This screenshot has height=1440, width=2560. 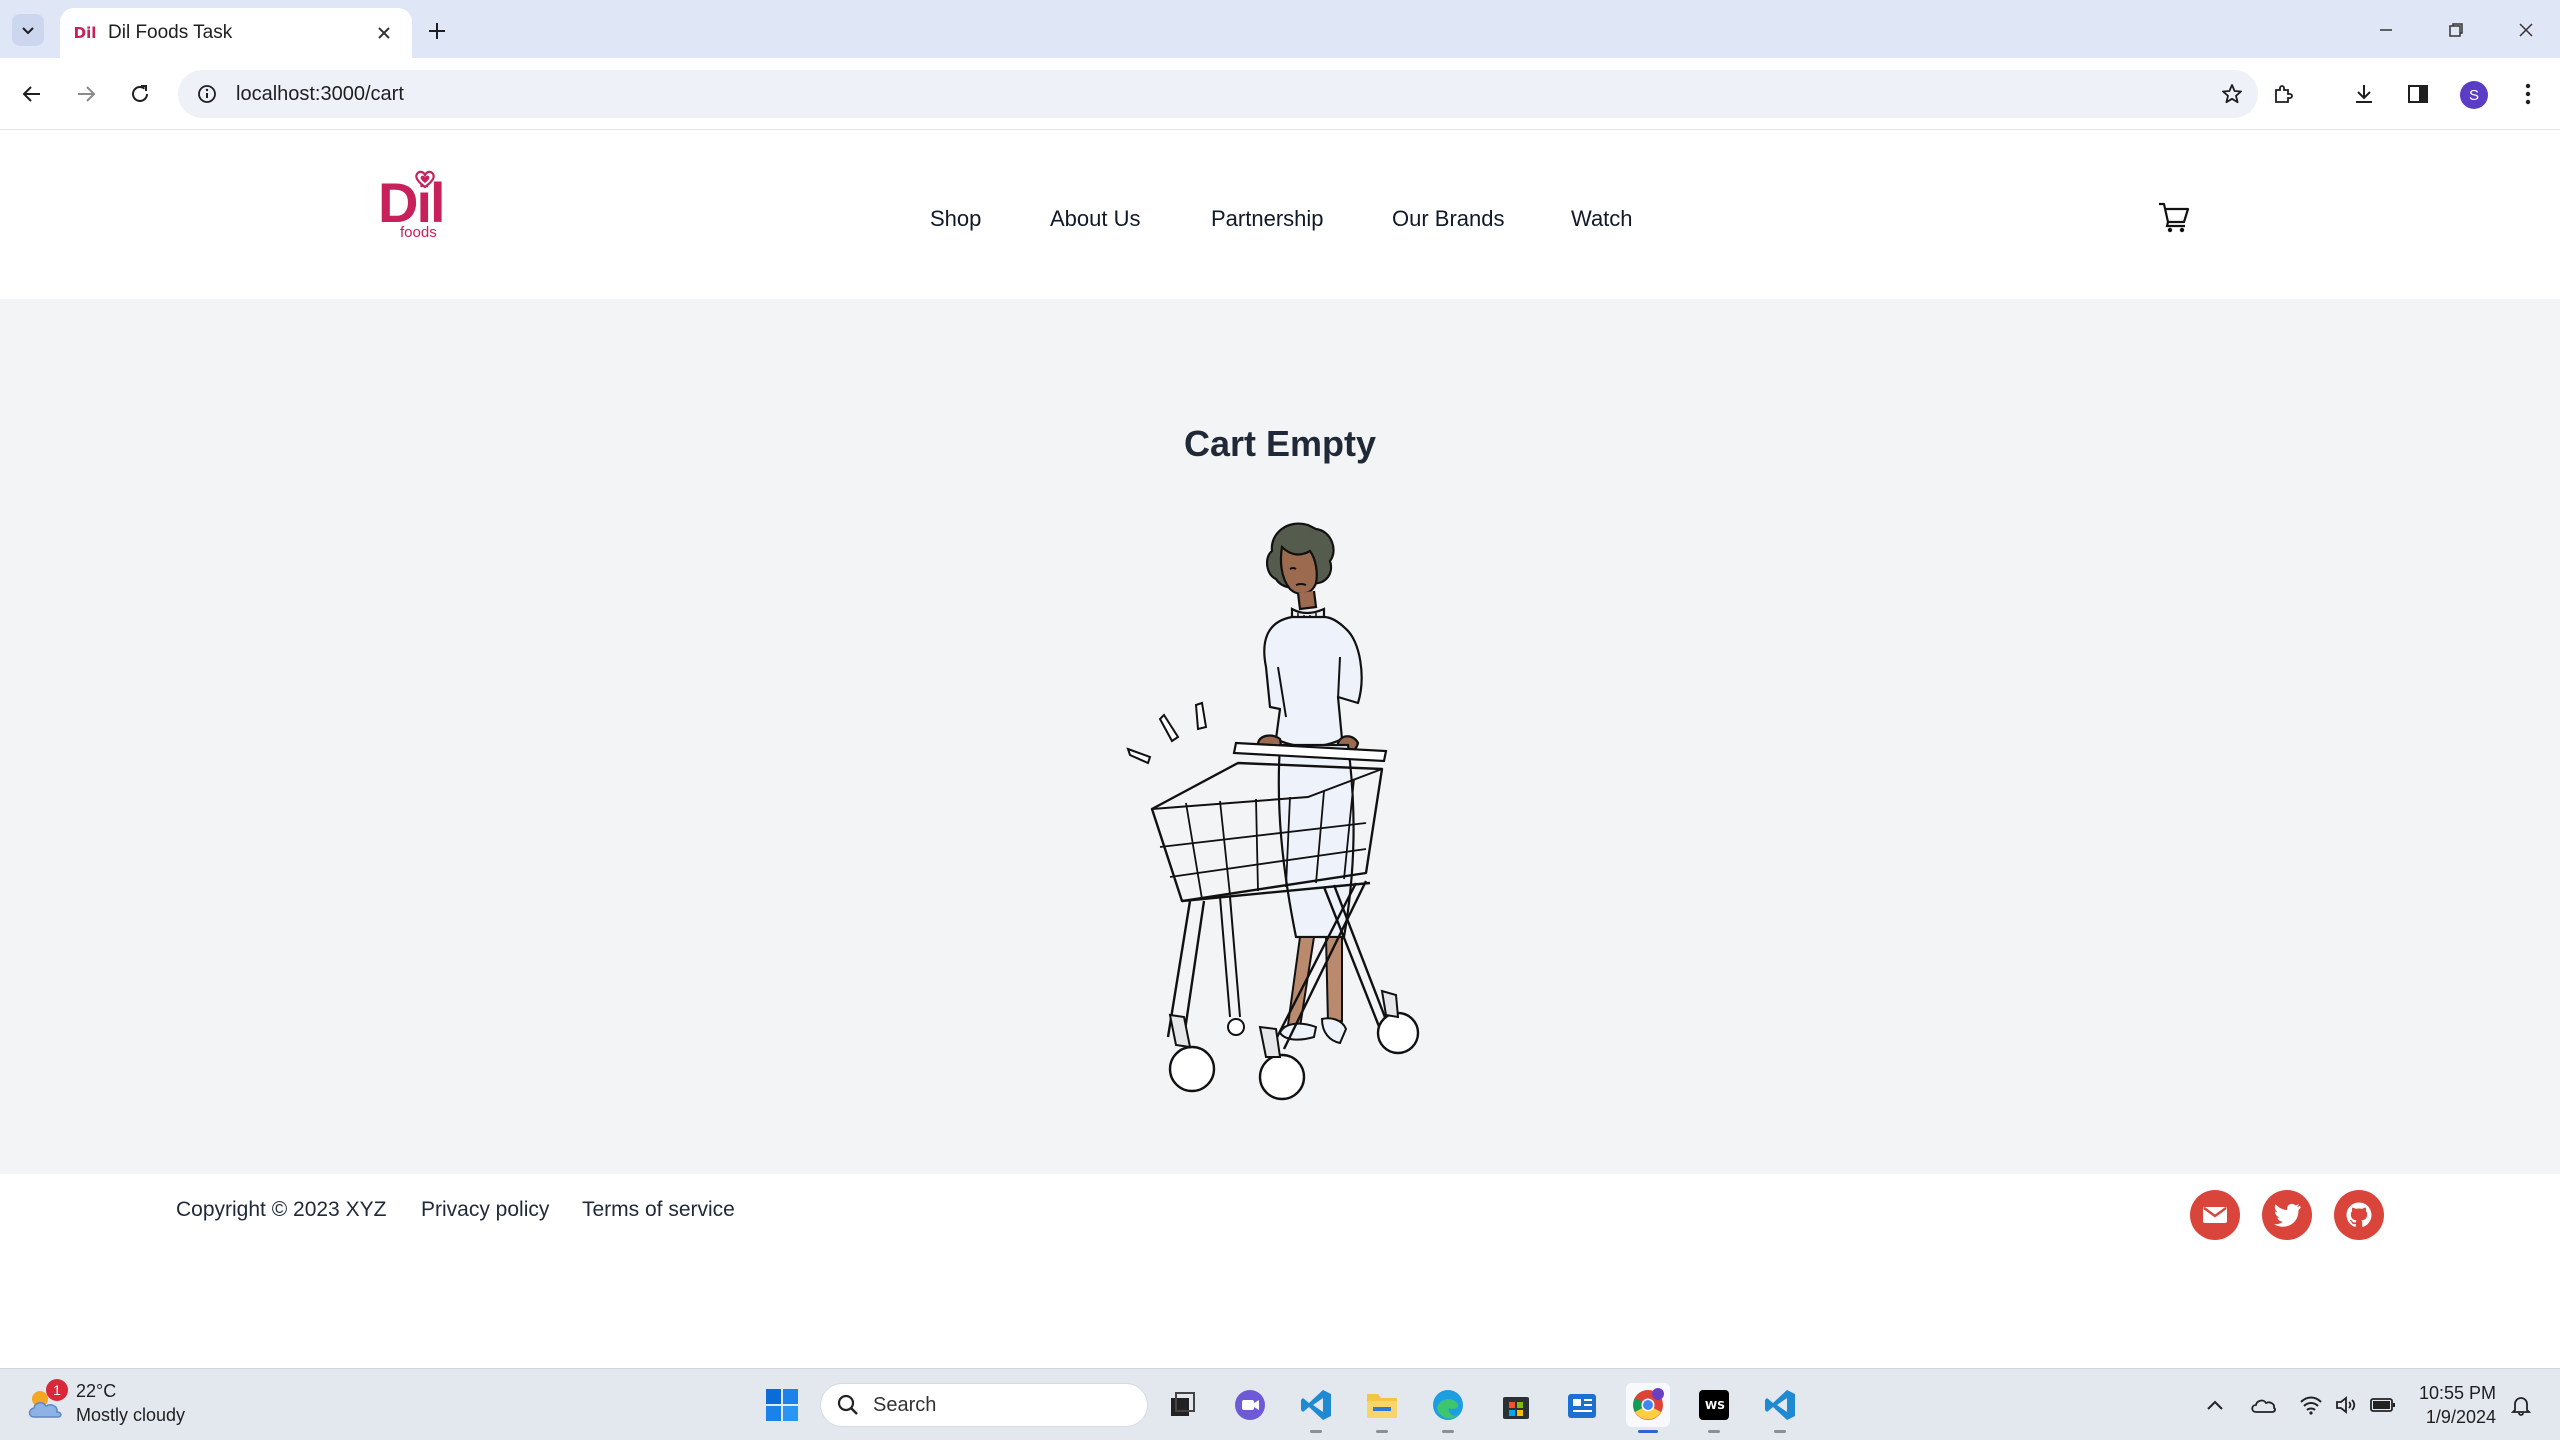 I want to click on profile-avatar: S, so click(x=2474, y=95).